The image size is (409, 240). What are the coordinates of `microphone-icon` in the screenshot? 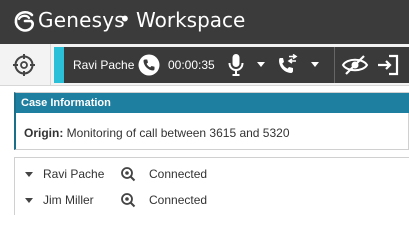 It's located at (236, 65).